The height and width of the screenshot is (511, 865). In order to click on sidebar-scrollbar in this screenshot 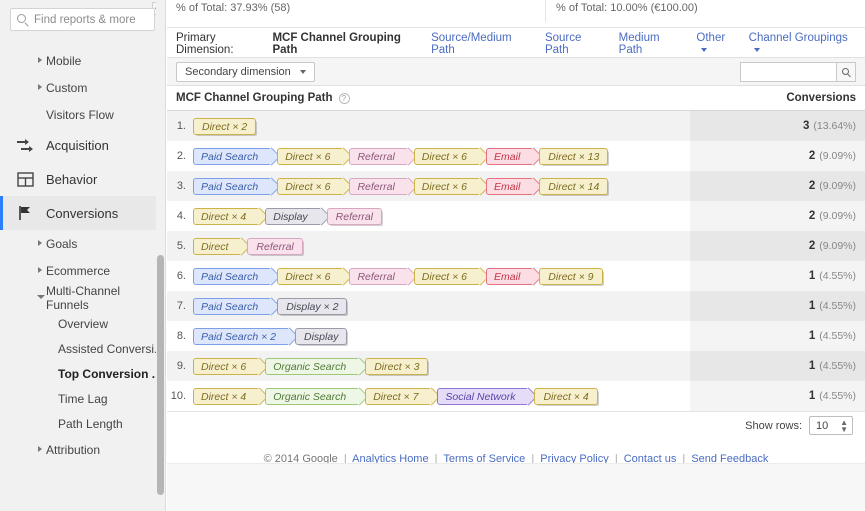, I will do `click(160, 255)`.